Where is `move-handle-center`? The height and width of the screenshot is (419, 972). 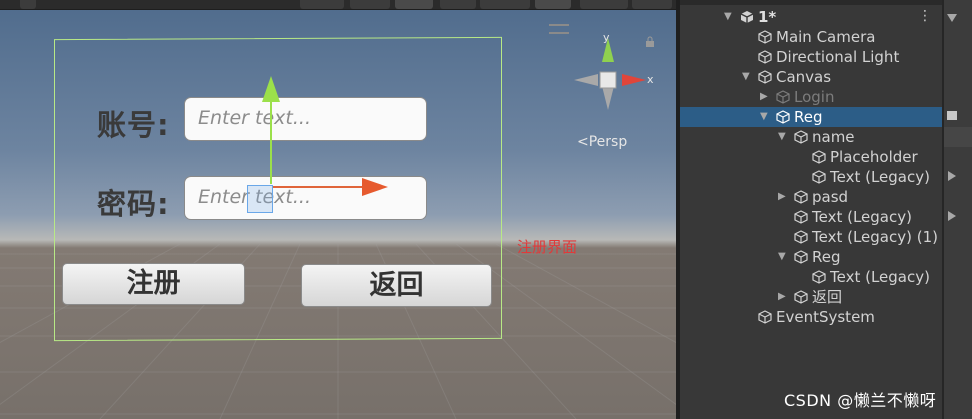 move-handle-center is located at coordinates (260, 199).